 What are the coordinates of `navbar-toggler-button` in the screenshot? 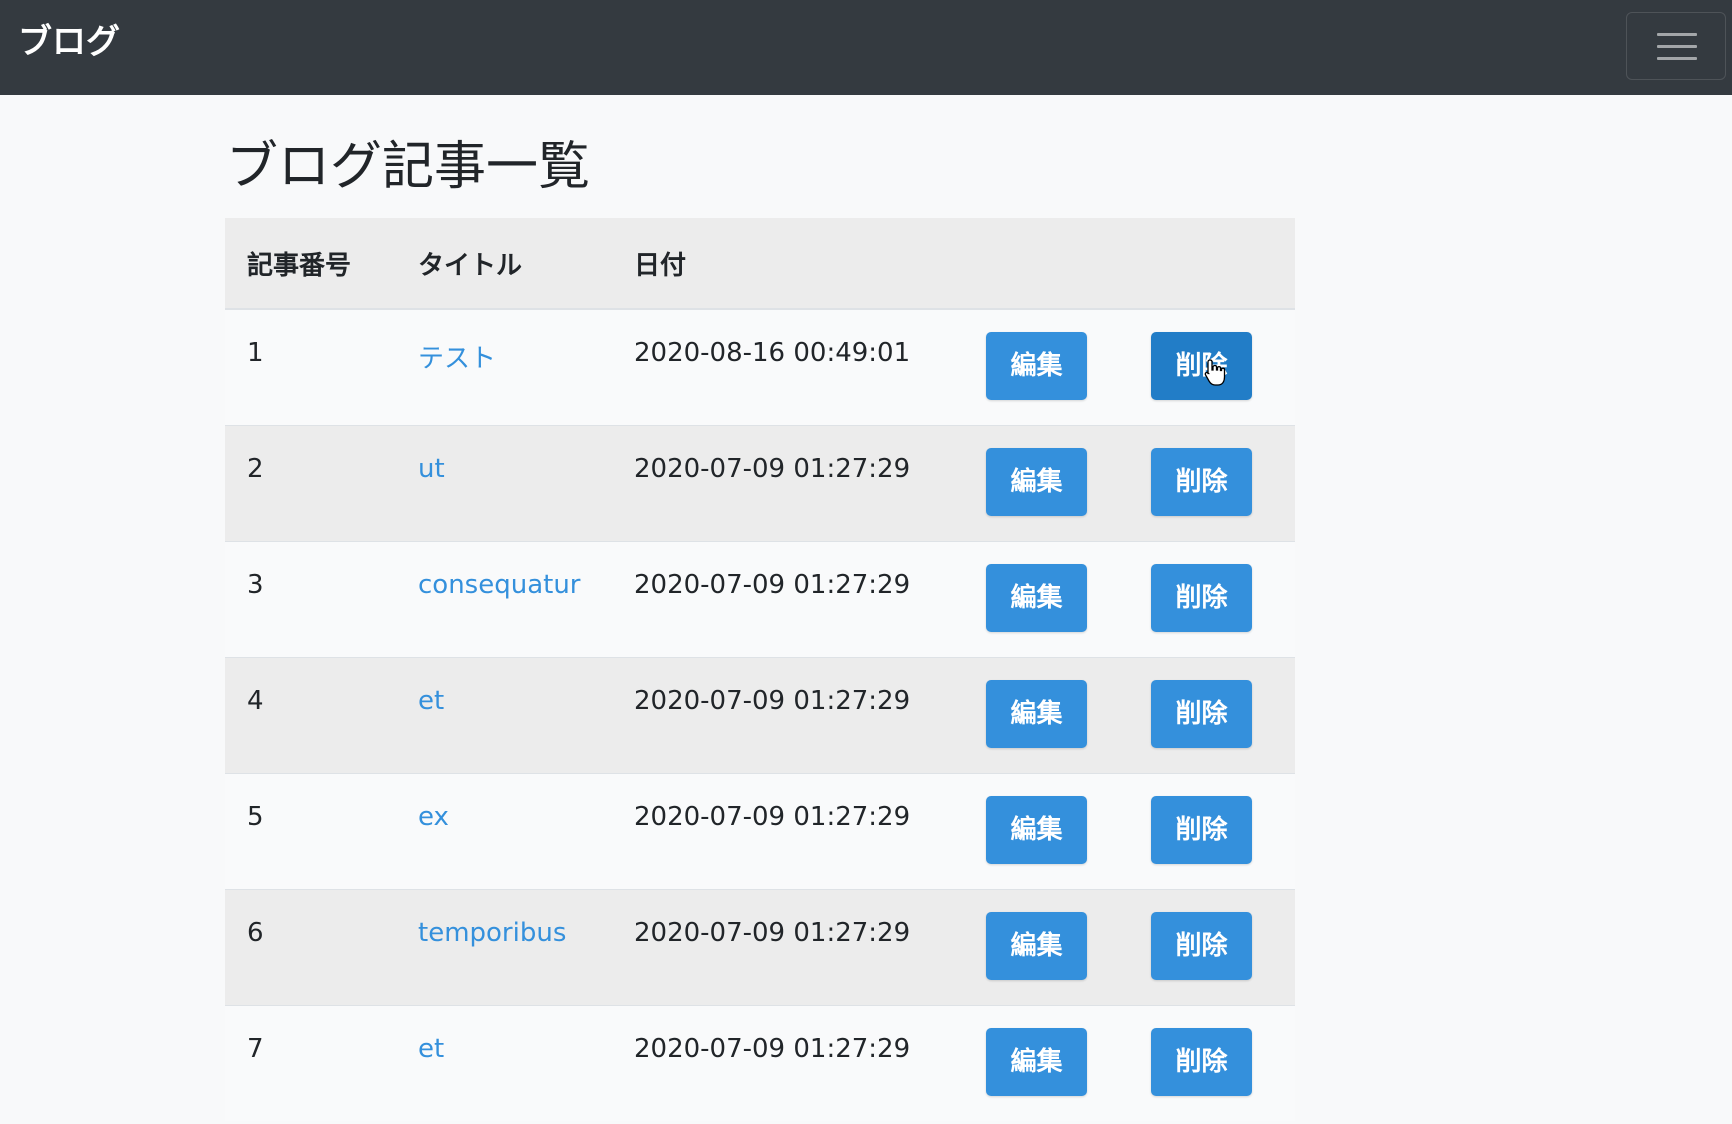 It's located at (1676, 46).